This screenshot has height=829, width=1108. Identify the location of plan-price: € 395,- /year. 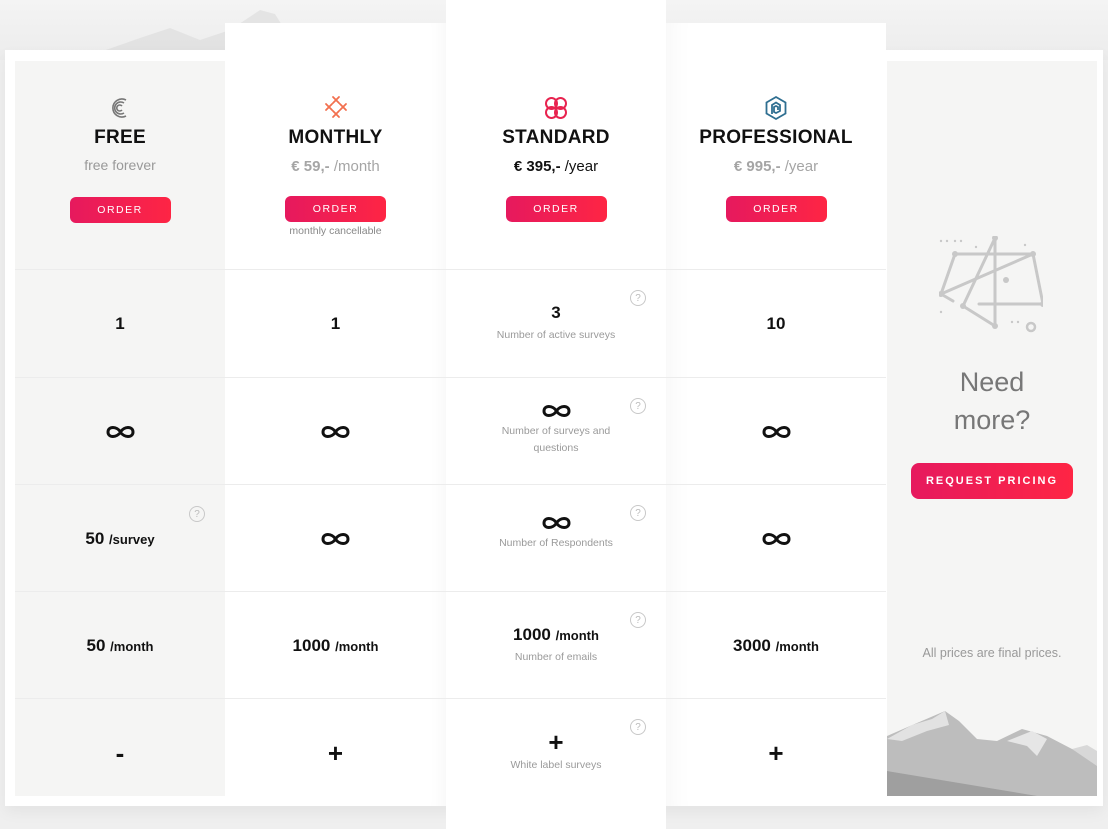
(556, 166).